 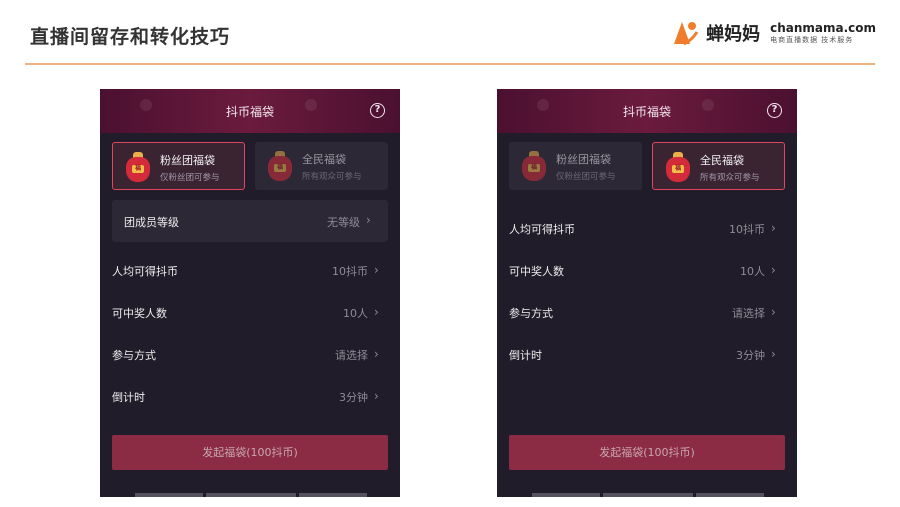 What do you see at coordinates (343, 222) in the screenshot?
I see `row-value: 无等级` at bounding box center [343, 222].